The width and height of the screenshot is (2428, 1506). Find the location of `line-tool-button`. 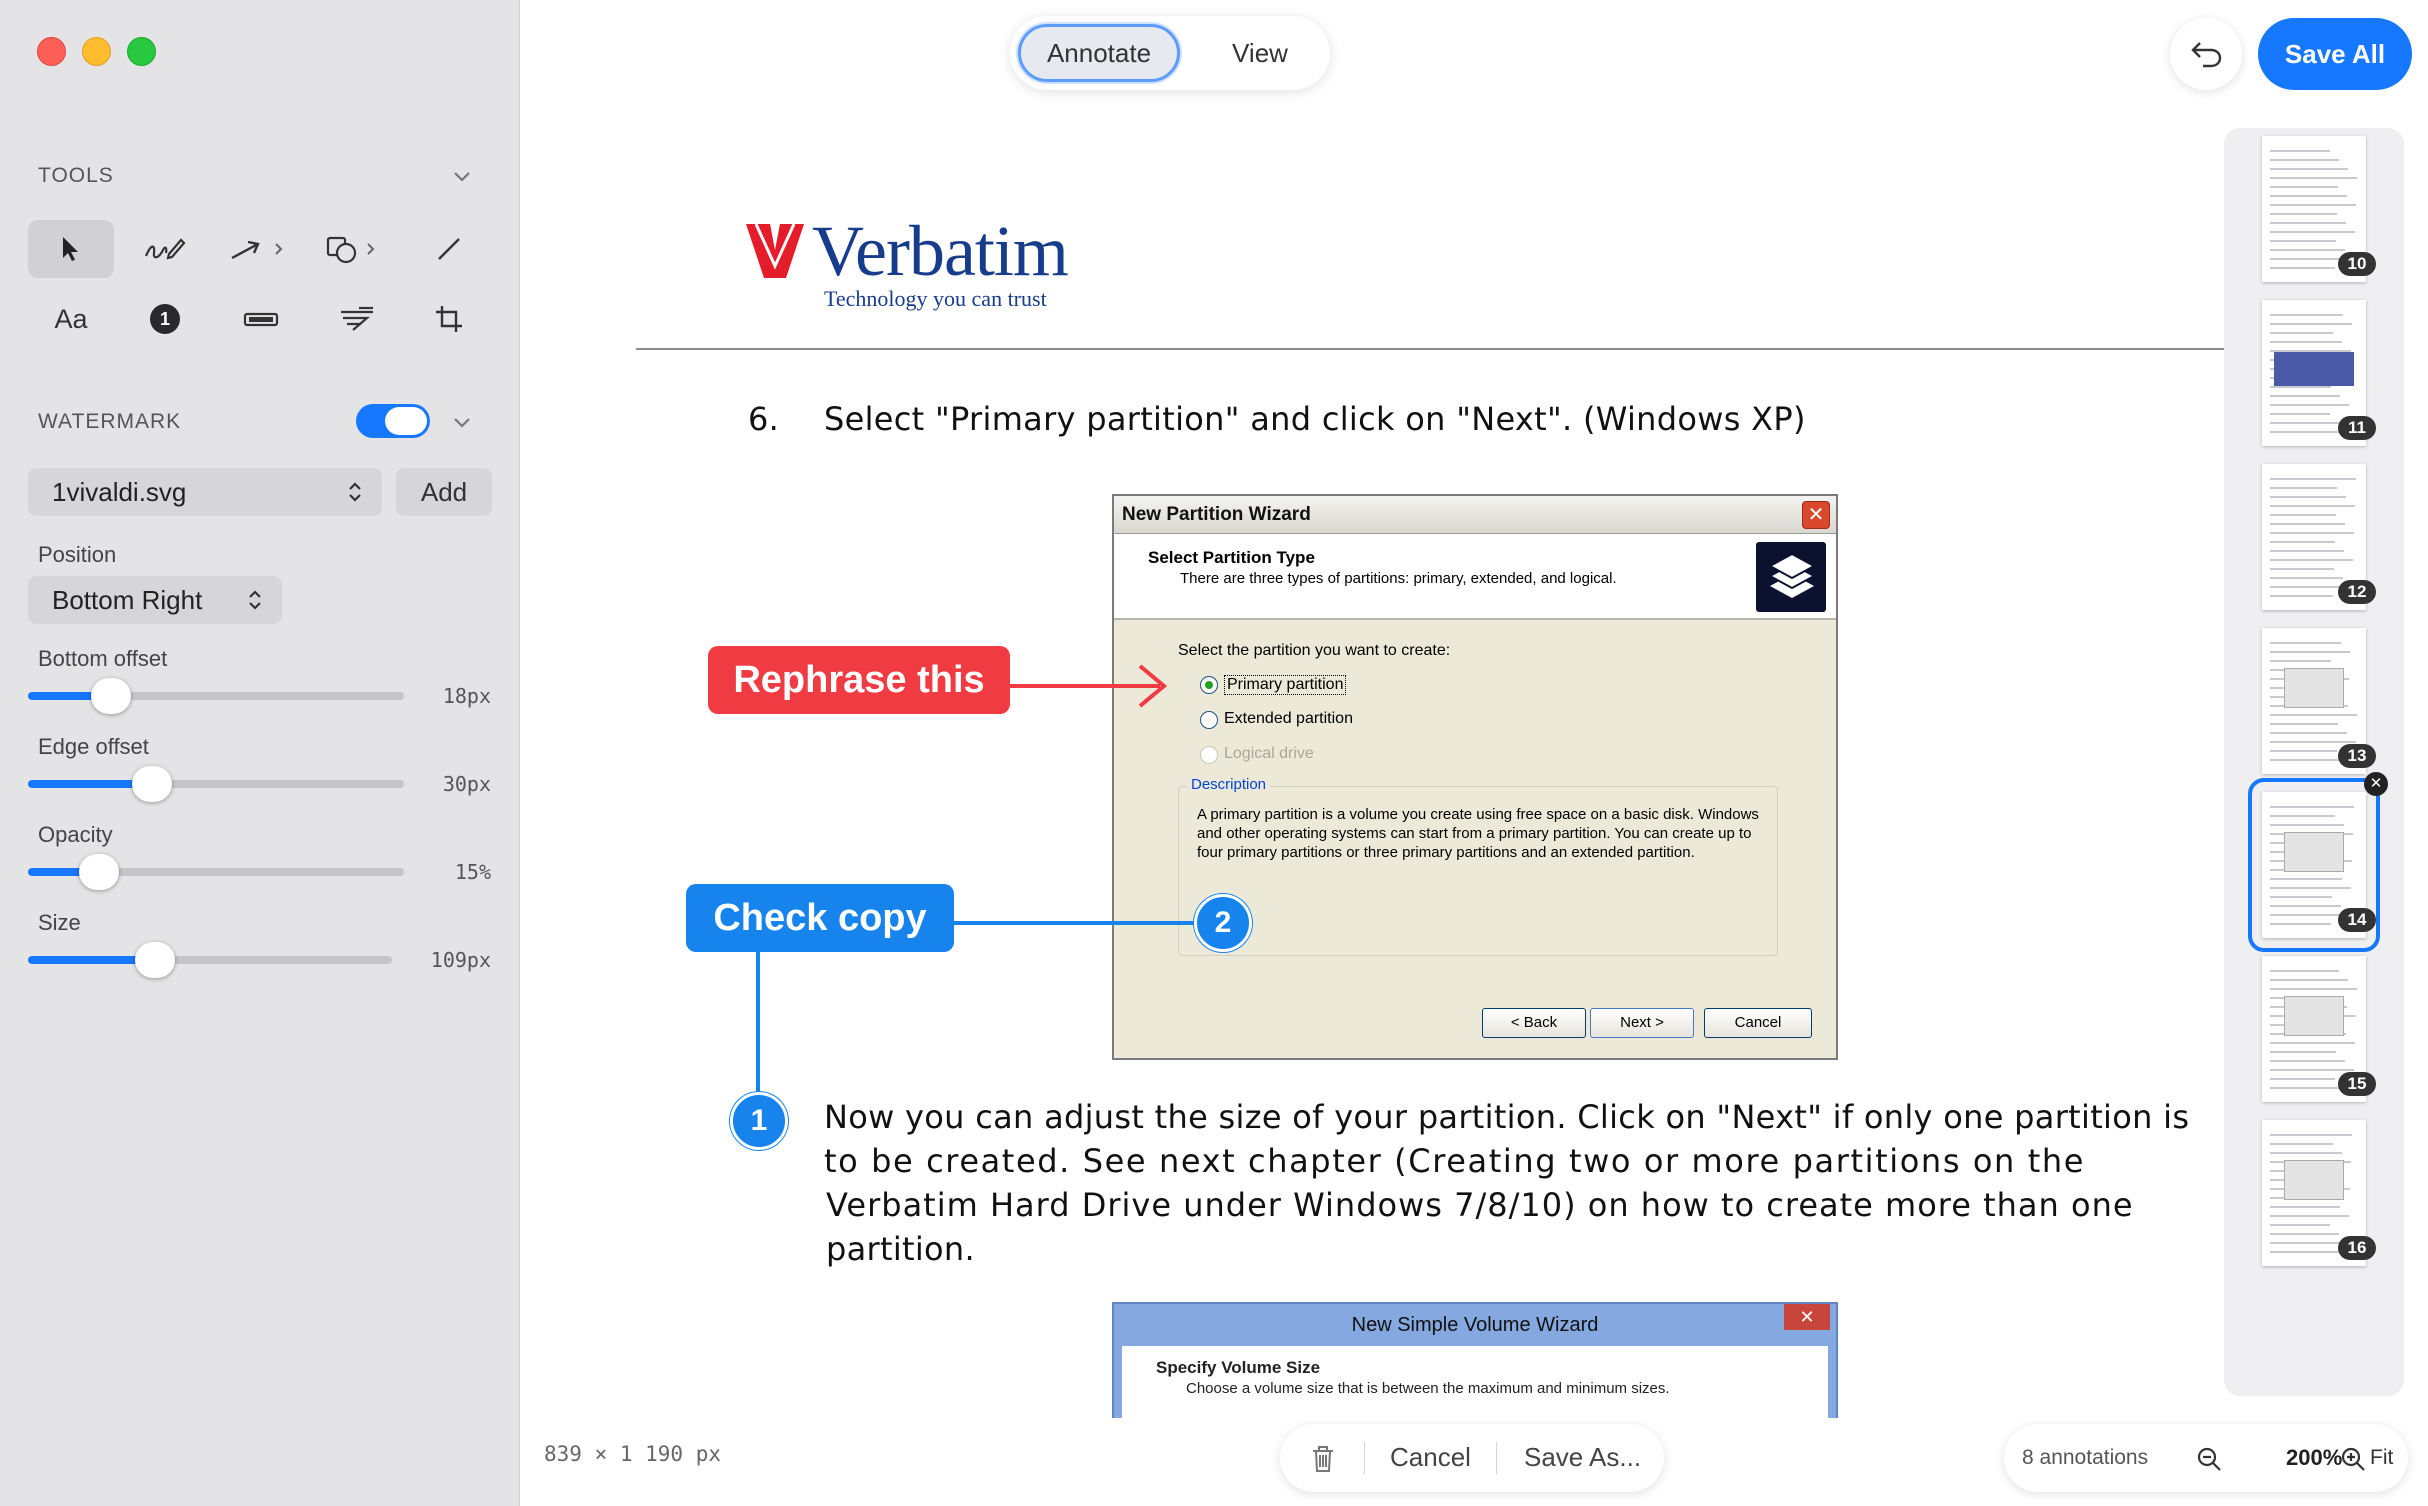

line-tool-button is located at coordinates (449, 249).